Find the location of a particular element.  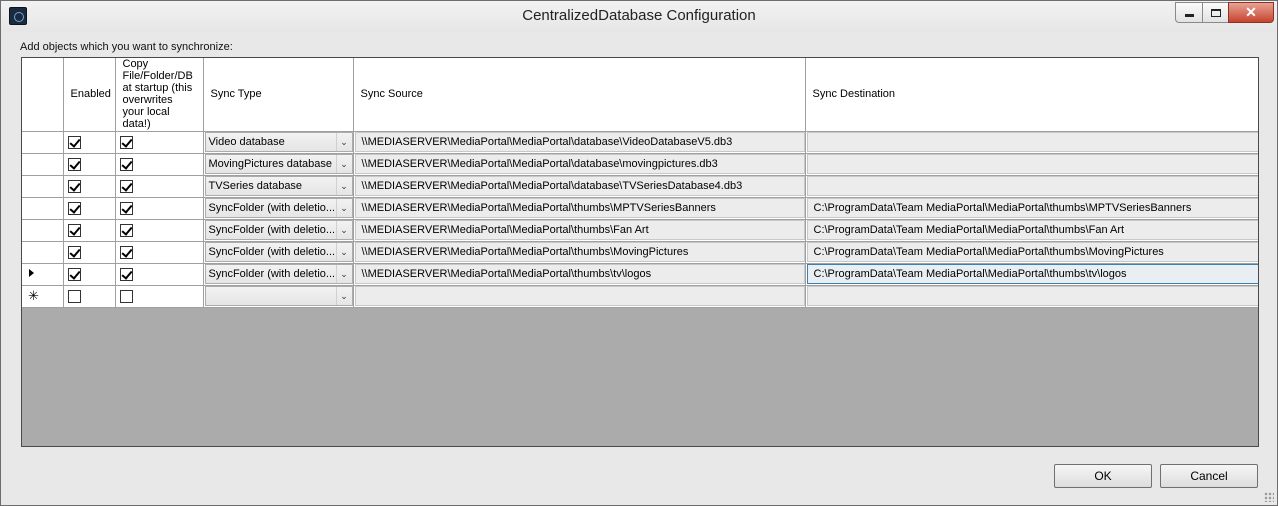

column-header-sync-type: Sync Type is located at coordinates (278, 95).